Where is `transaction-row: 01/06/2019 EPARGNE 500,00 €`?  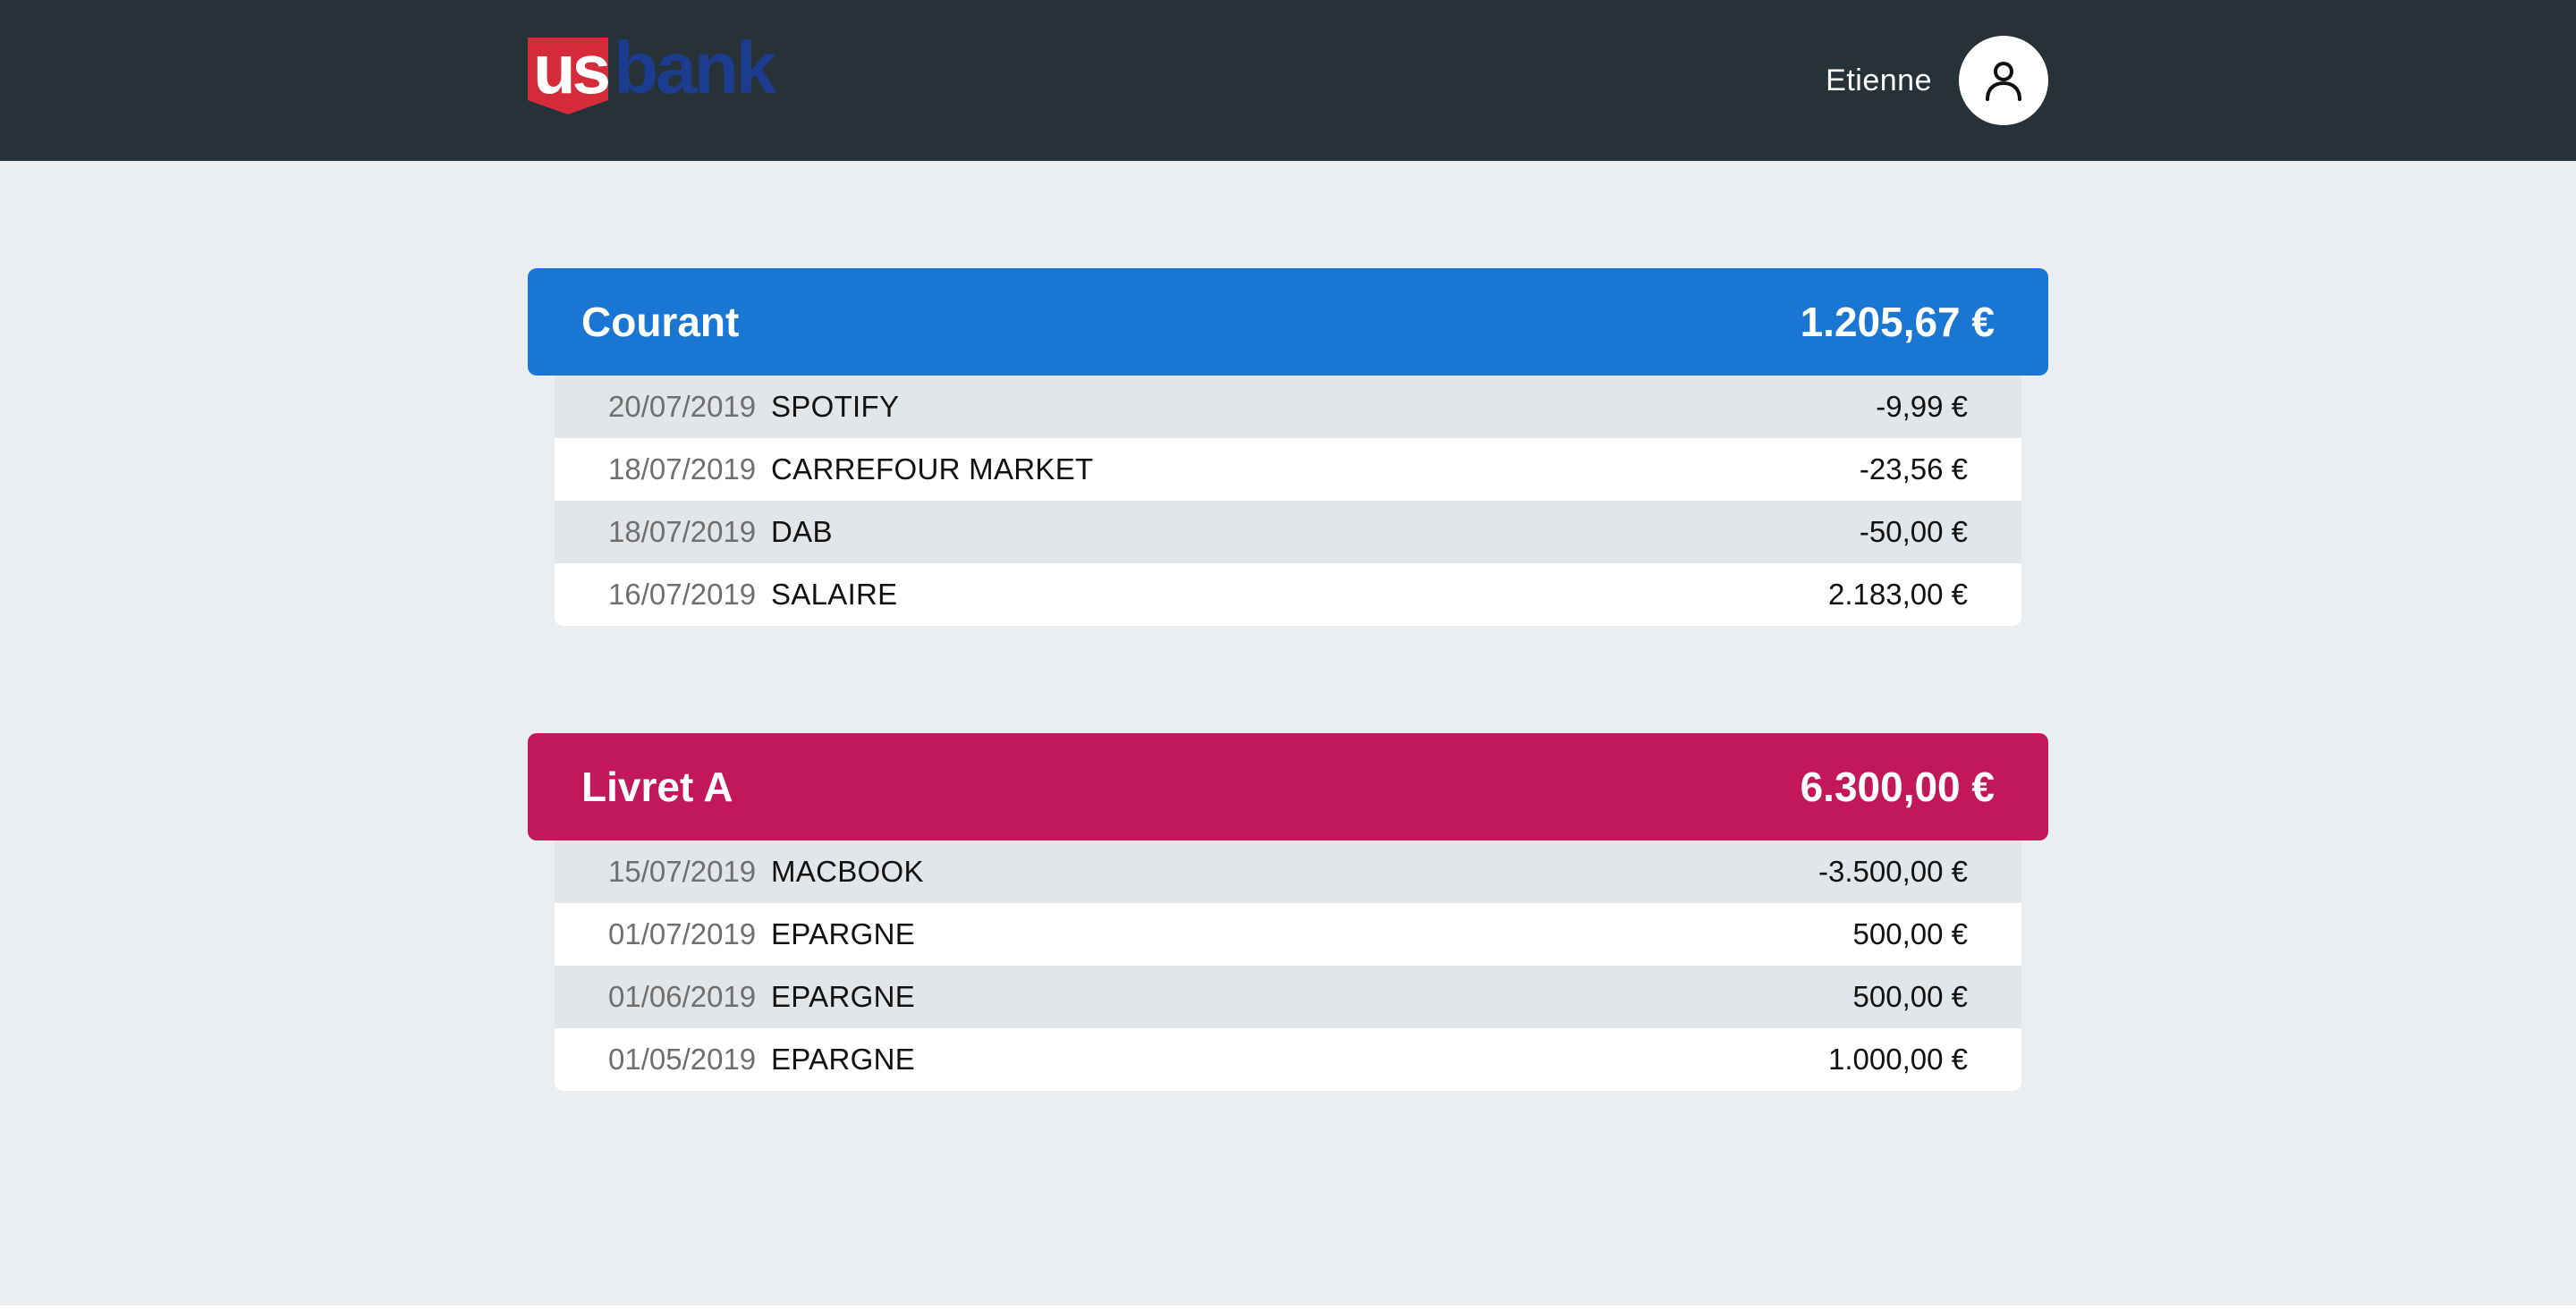
transaction-row: 01/06/2019 EPARGNE 500,00 € is located at coordinates (1288, 997).